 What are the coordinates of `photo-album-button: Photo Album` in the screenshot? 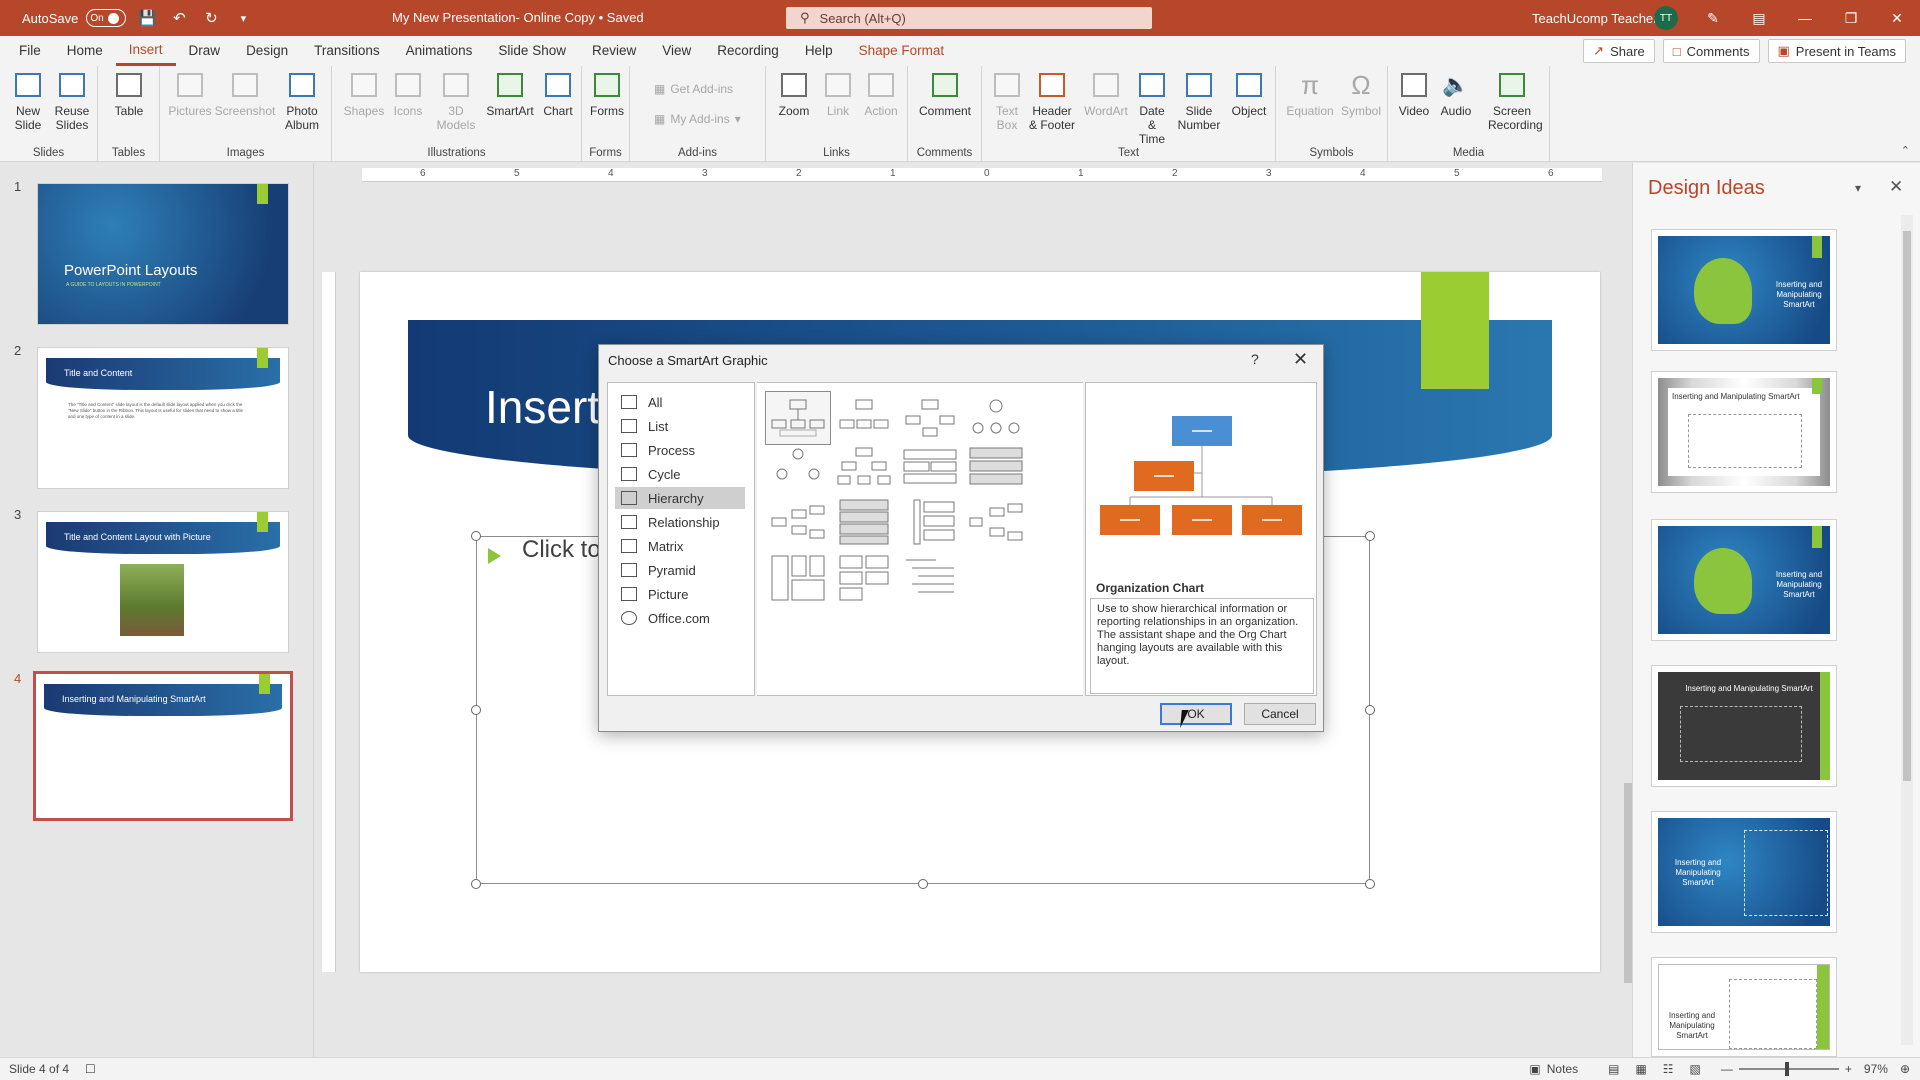 It's located at (302, 101).